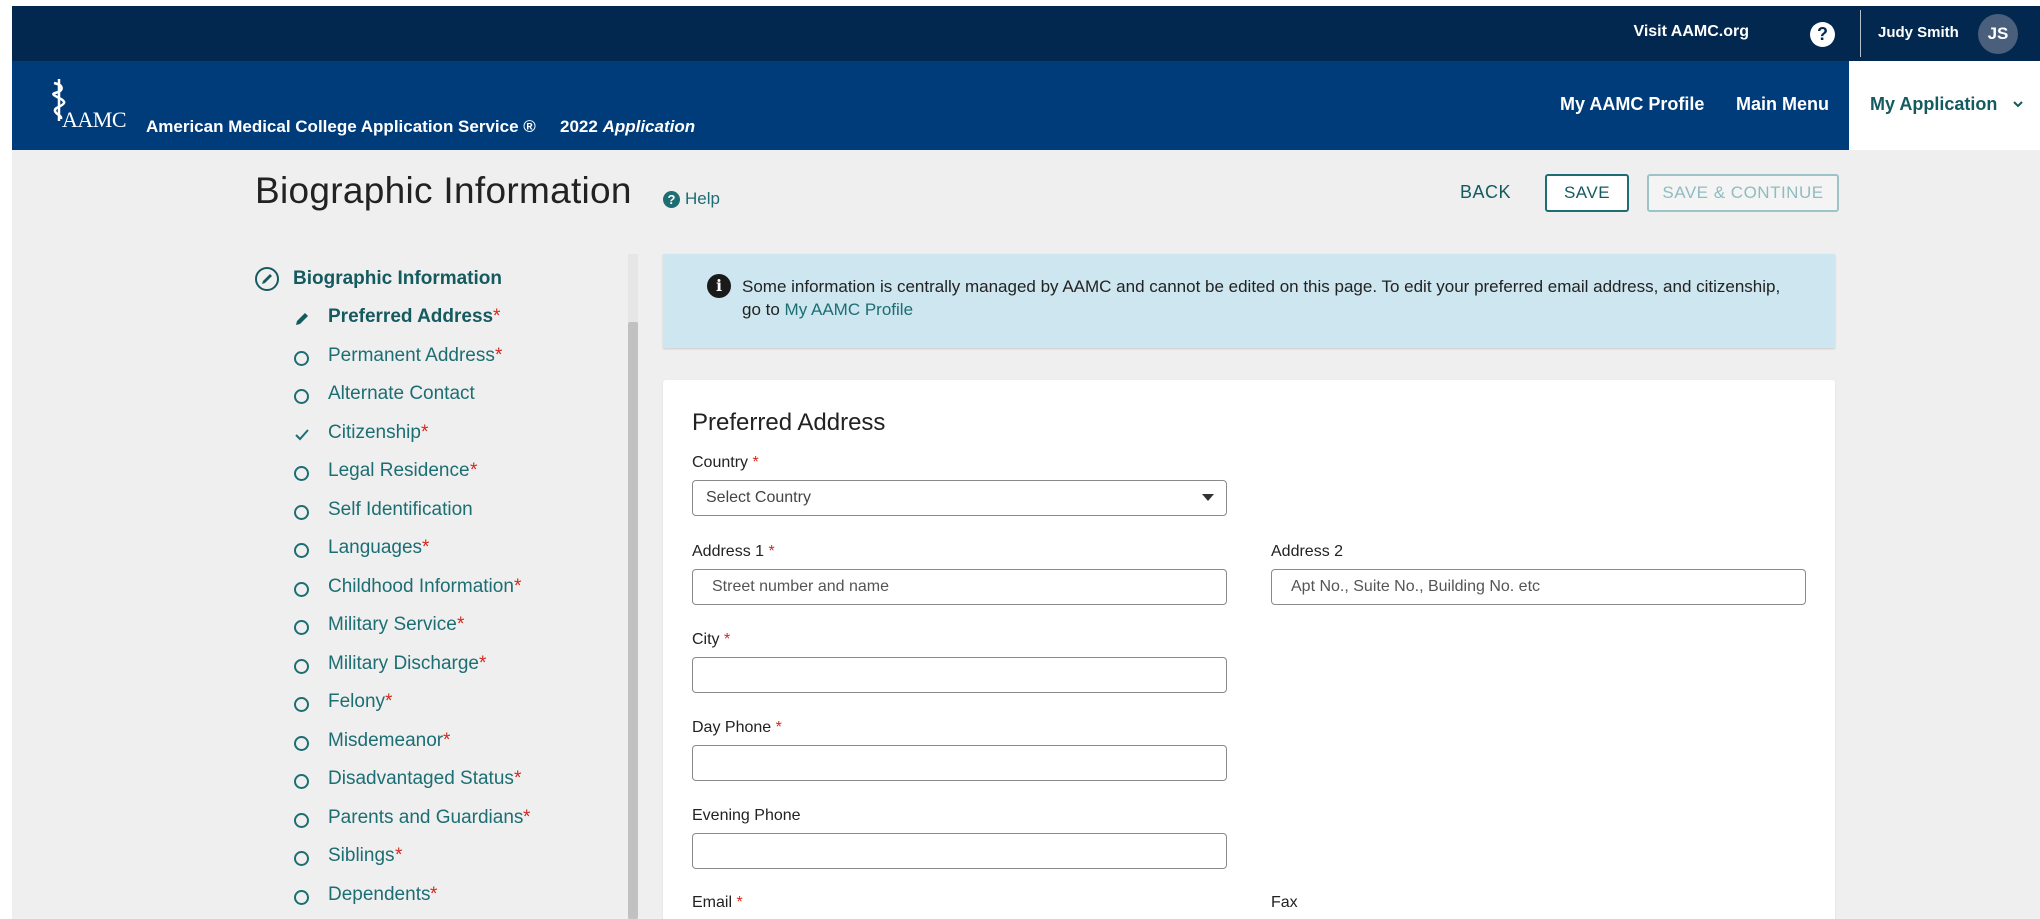  I want to click on section-title: Preferred Address, so click(789, 422).